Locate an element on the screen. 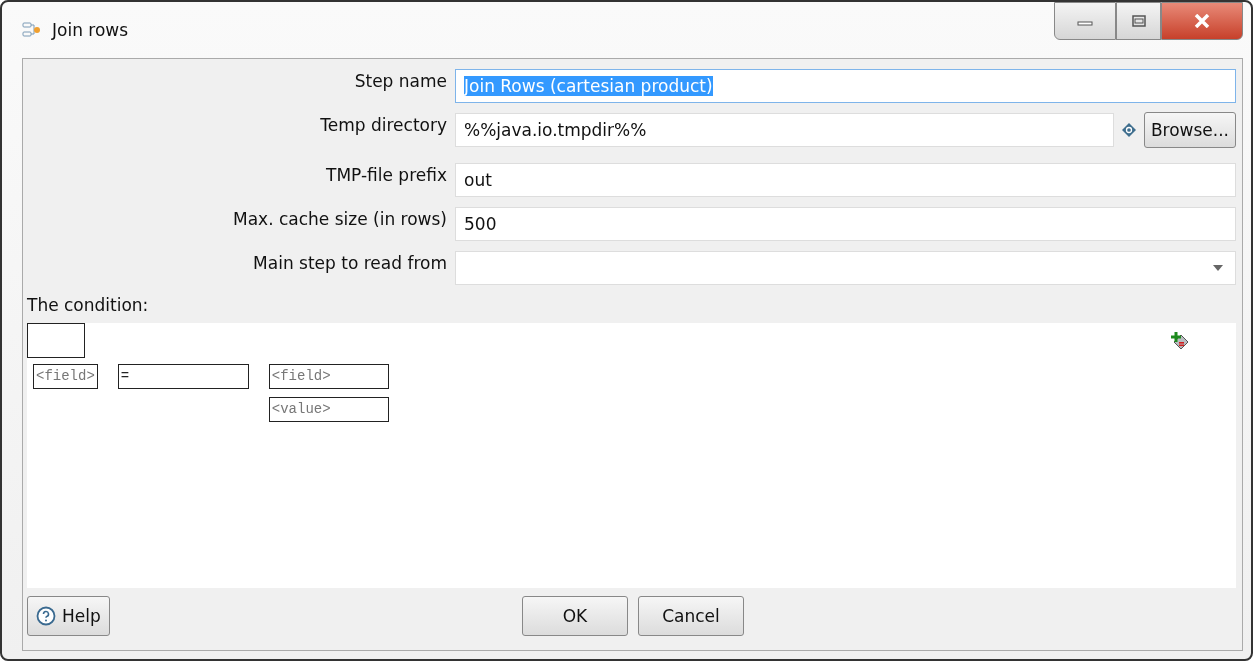 Image resolution: width=1253 pixels, height=661 pixels. maximize-button is located at coordinates (1138, 21).